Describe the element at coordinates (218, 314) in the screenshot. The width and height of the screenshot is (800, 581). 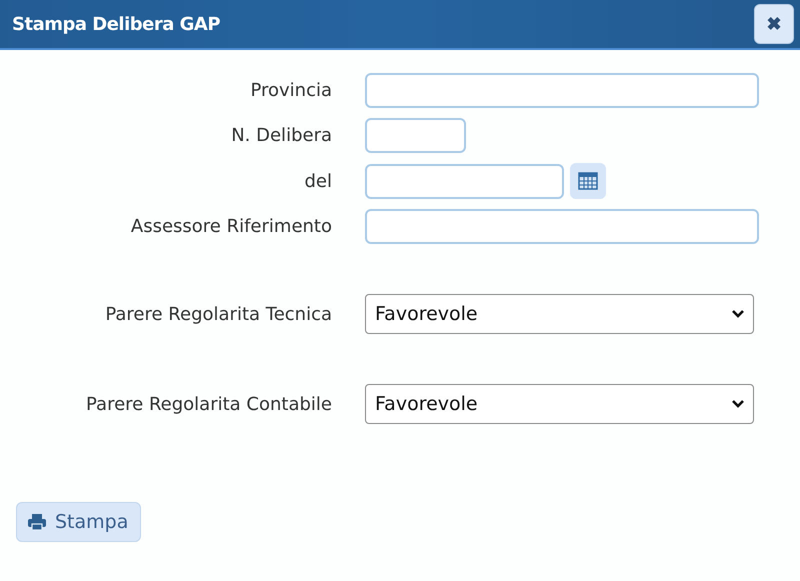
I see `field-label: Parere Regolarita Tecnica` at that location.